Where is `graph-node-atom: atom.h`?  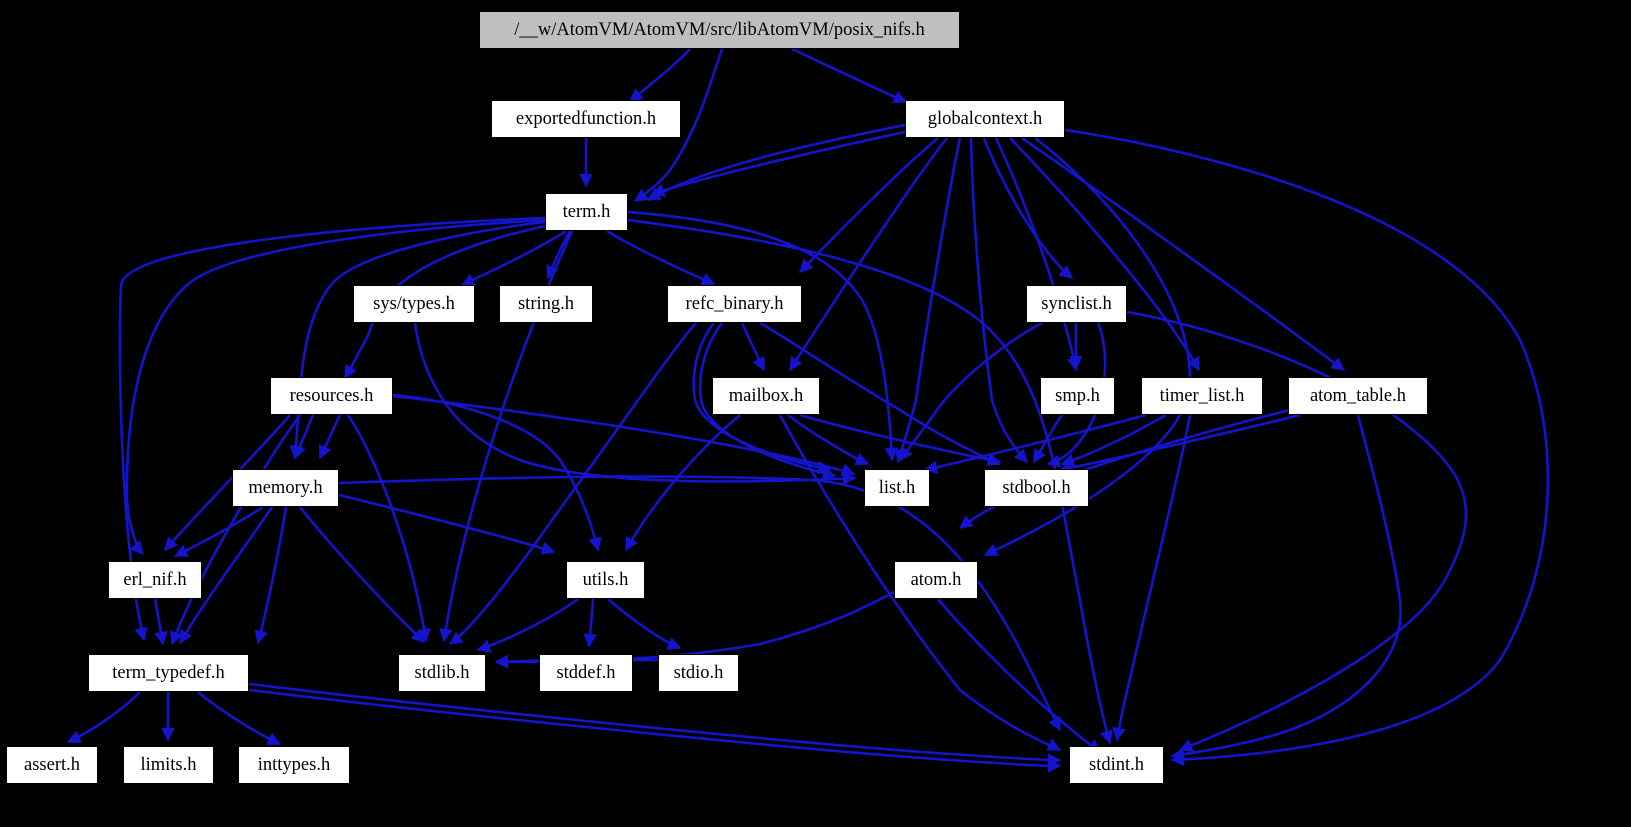 graph-node-atom: atom.h is located at coordinates (936, 580).